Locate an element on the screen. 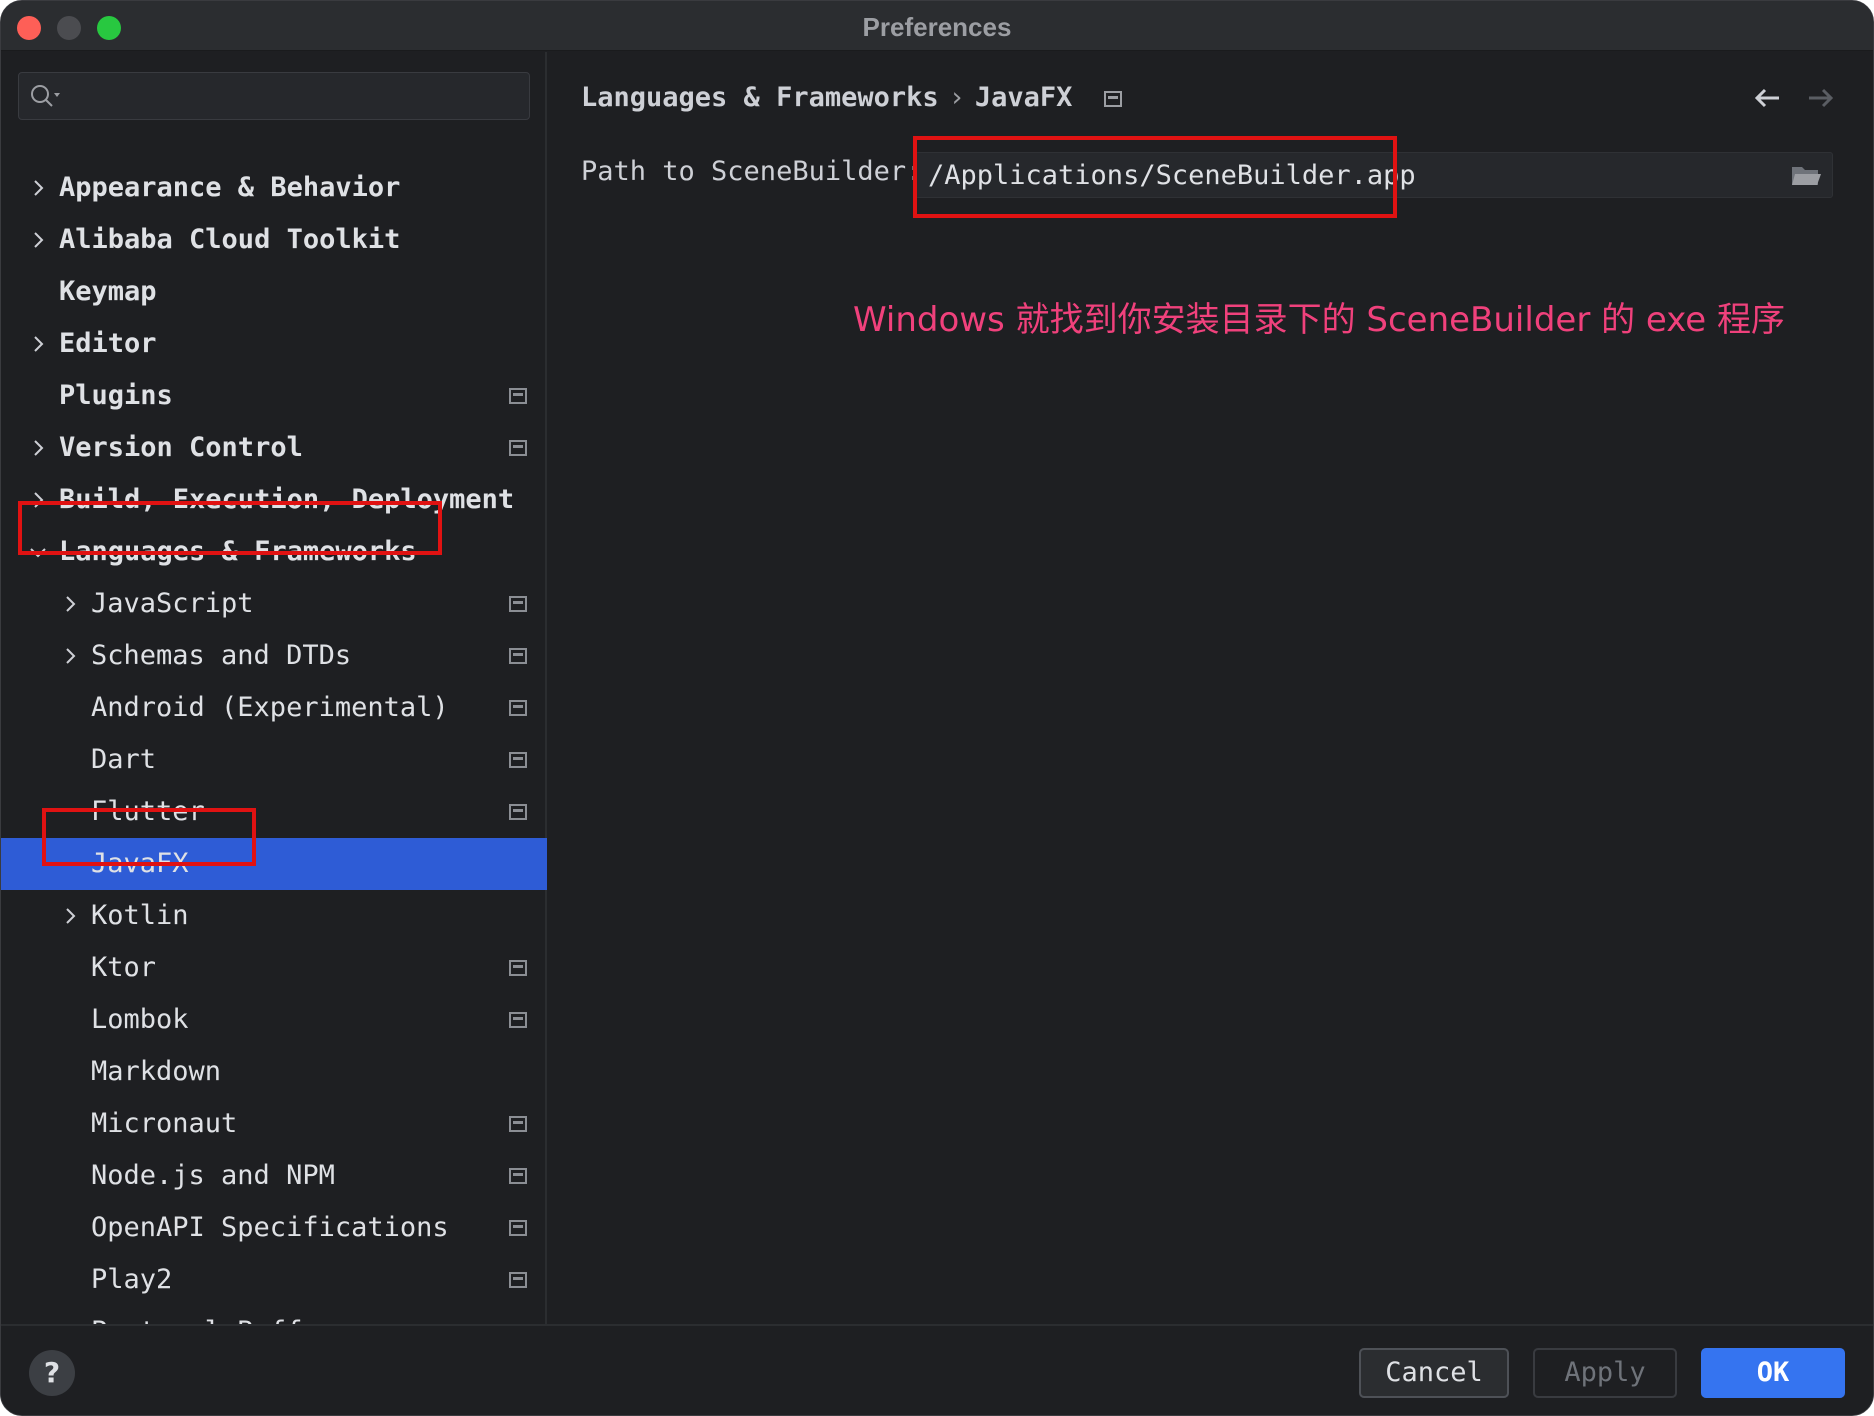  sidebar-item-android-experimental: Android (Experimental) is located at coordinates (274, 708).